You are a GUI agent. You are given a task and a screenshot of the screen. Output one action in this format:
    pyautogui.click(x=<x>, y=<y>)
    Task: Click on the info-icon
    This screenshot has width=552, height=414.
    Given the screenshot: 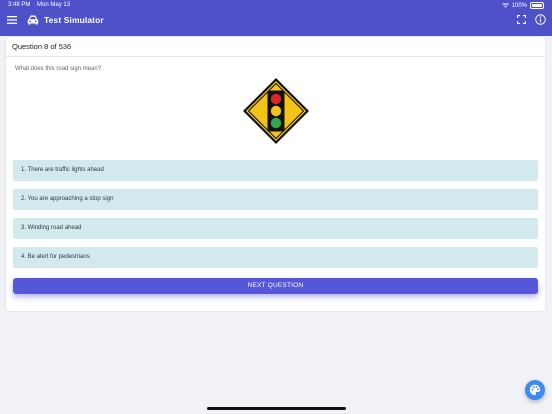 What is the action you would take?
    pyautogui.click(x=540, y=19)
    